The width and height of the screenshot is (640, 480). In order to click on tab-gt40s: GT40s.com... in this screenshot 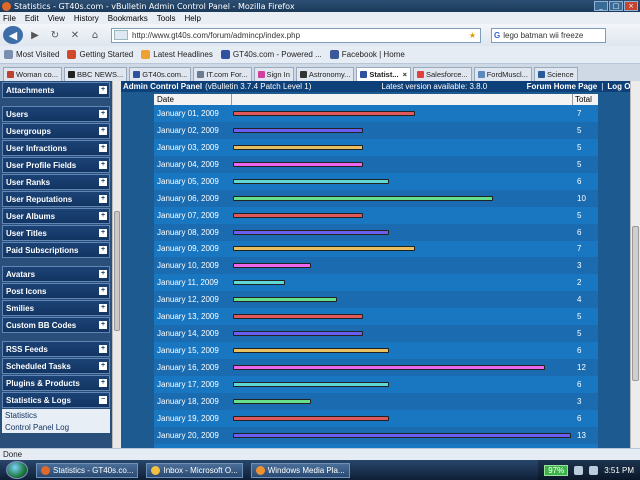, I will do `click(160, 74)`.